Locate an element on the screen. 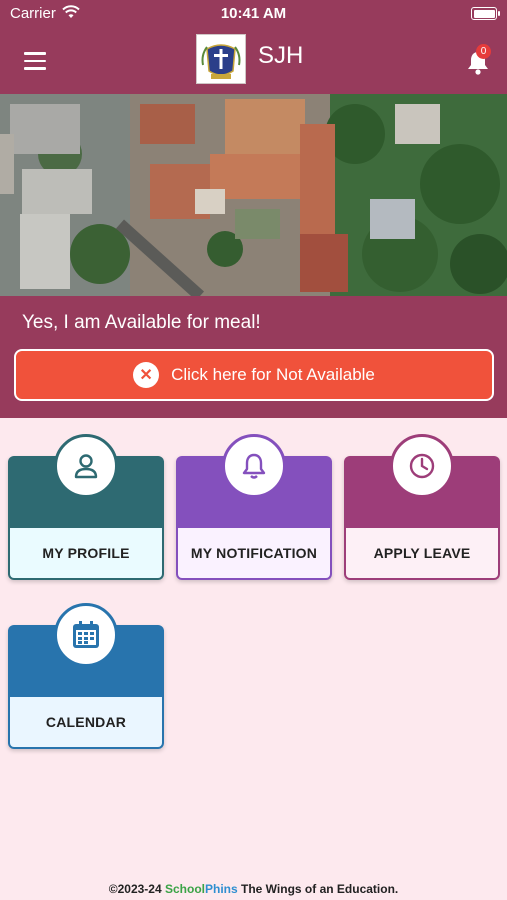  app-title: SJH is located at coordinates (281, 55).